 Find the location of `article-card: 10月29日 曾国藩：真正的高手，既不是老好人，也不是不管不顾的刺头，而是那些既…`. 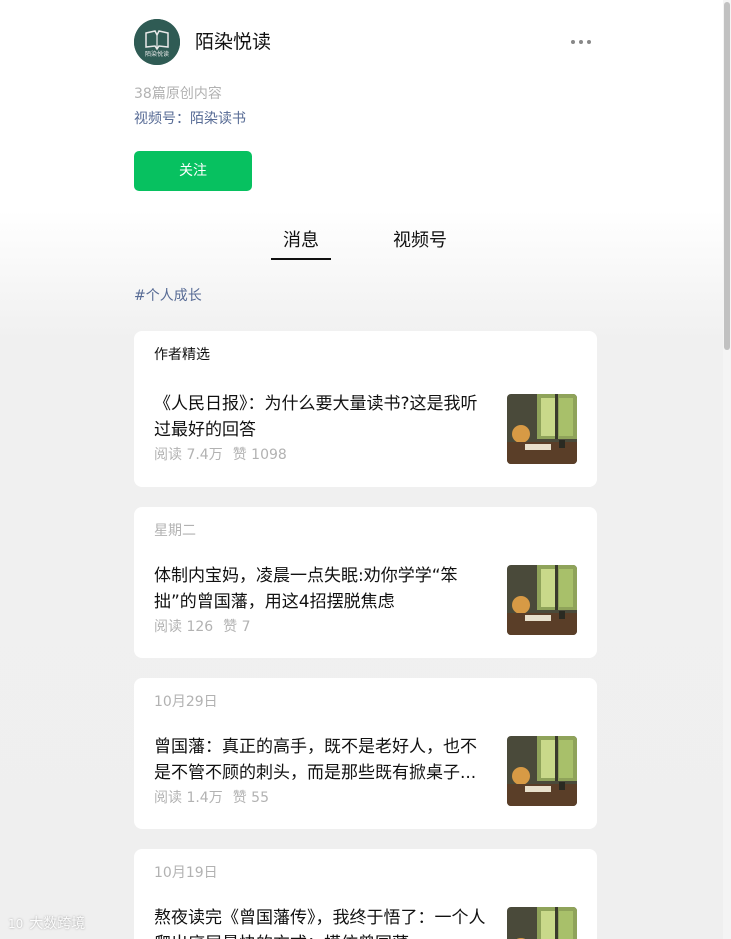

article-card: 10月29日 曾国藩：真正的高手，既不是老好人，也不是不管不顾的刺头，而是那些既… is located at coordinates (365, 753).